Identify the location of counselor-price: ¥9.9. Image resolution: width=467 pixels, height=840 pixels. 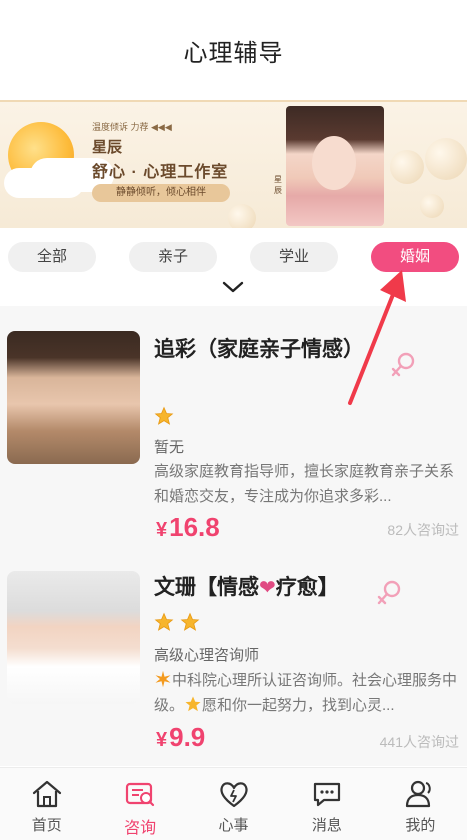
(181, 737).